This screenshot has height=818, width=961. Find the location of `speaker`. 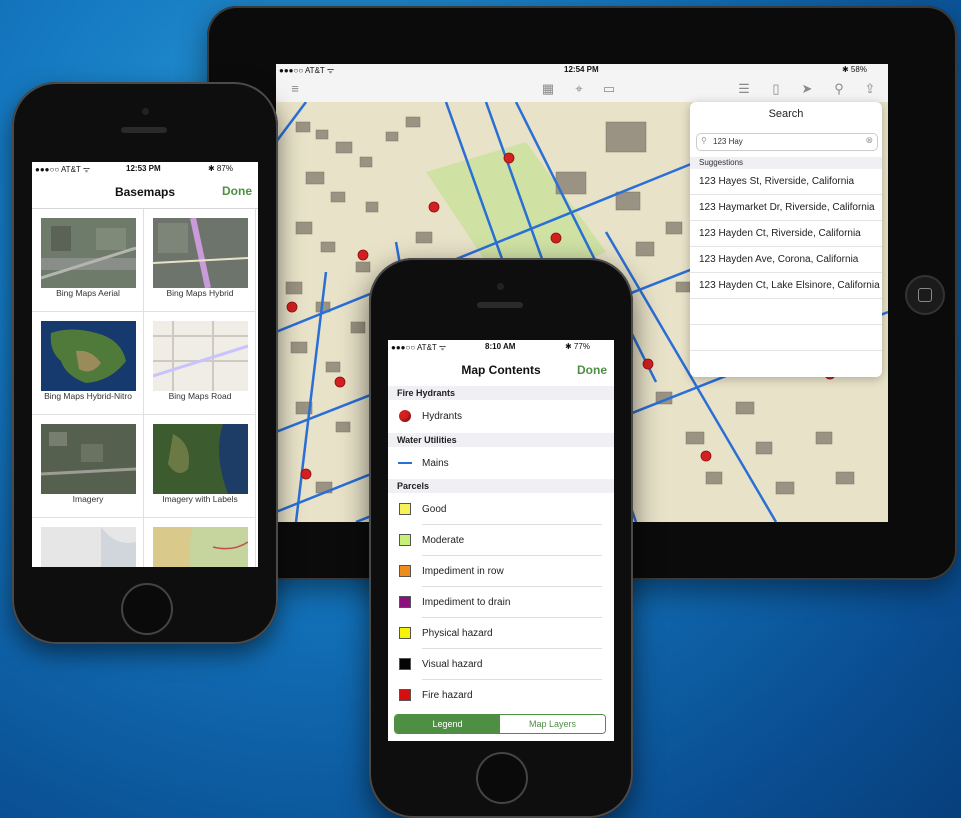

speaker is located at coordinates (500, 305).